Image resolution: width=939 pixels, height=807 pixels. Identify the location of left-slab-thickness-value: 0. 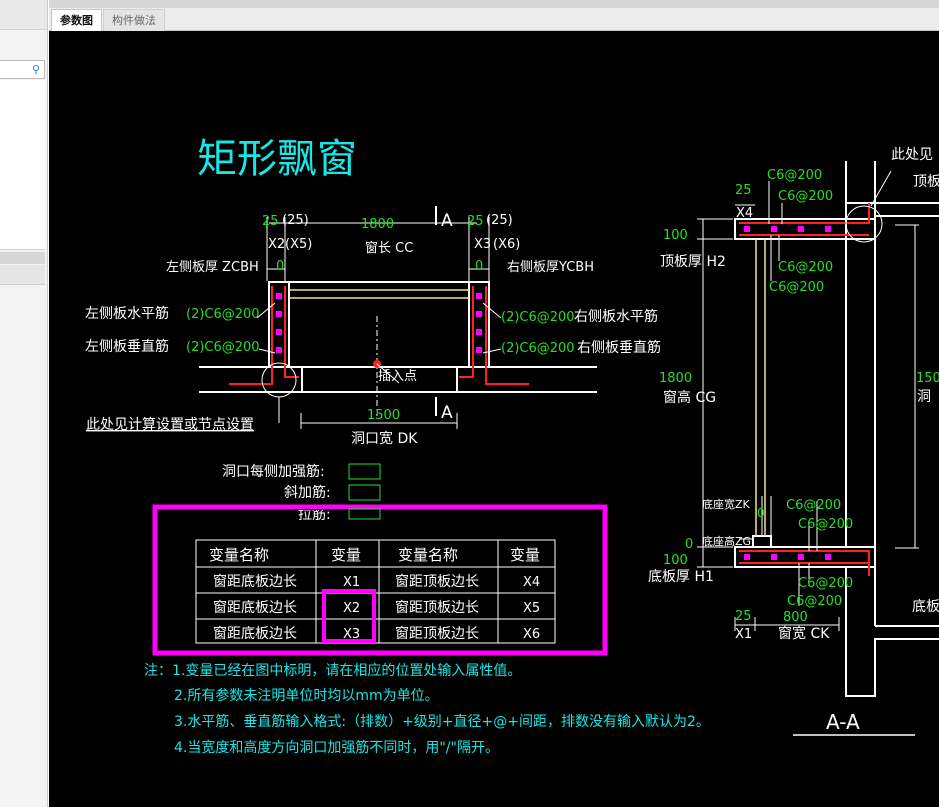
(280, 266).